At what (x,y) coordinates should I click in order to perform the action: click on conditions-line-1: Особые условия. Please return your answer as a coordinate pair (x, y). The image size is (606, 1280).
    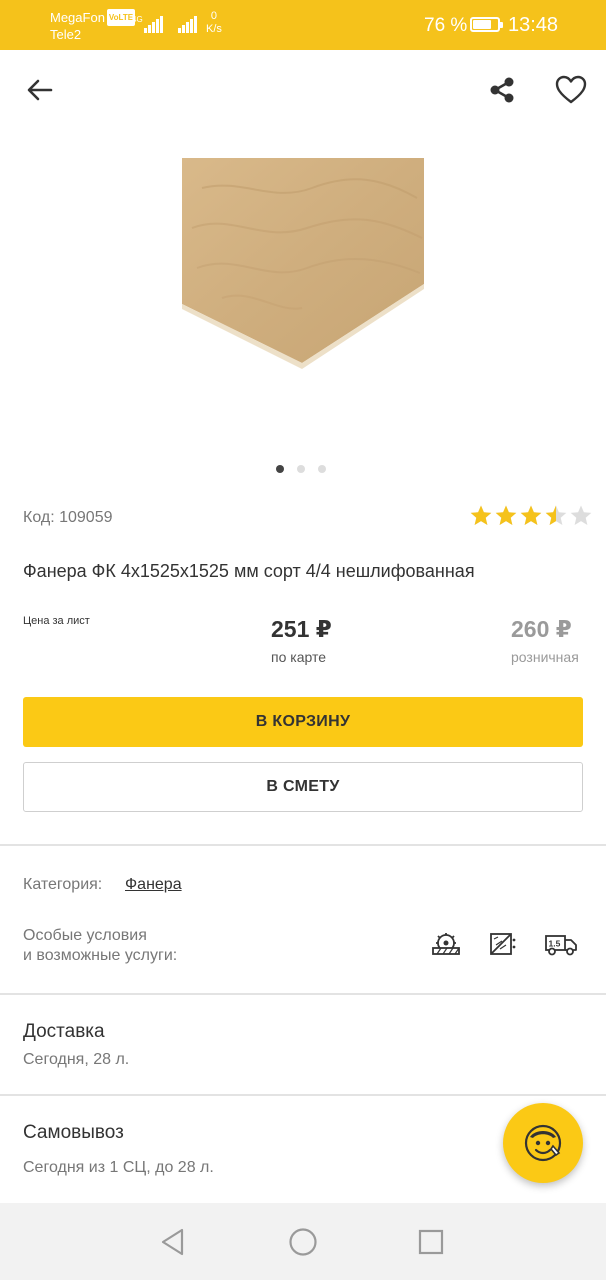
    Looking at the image, I should click on (85, 935).